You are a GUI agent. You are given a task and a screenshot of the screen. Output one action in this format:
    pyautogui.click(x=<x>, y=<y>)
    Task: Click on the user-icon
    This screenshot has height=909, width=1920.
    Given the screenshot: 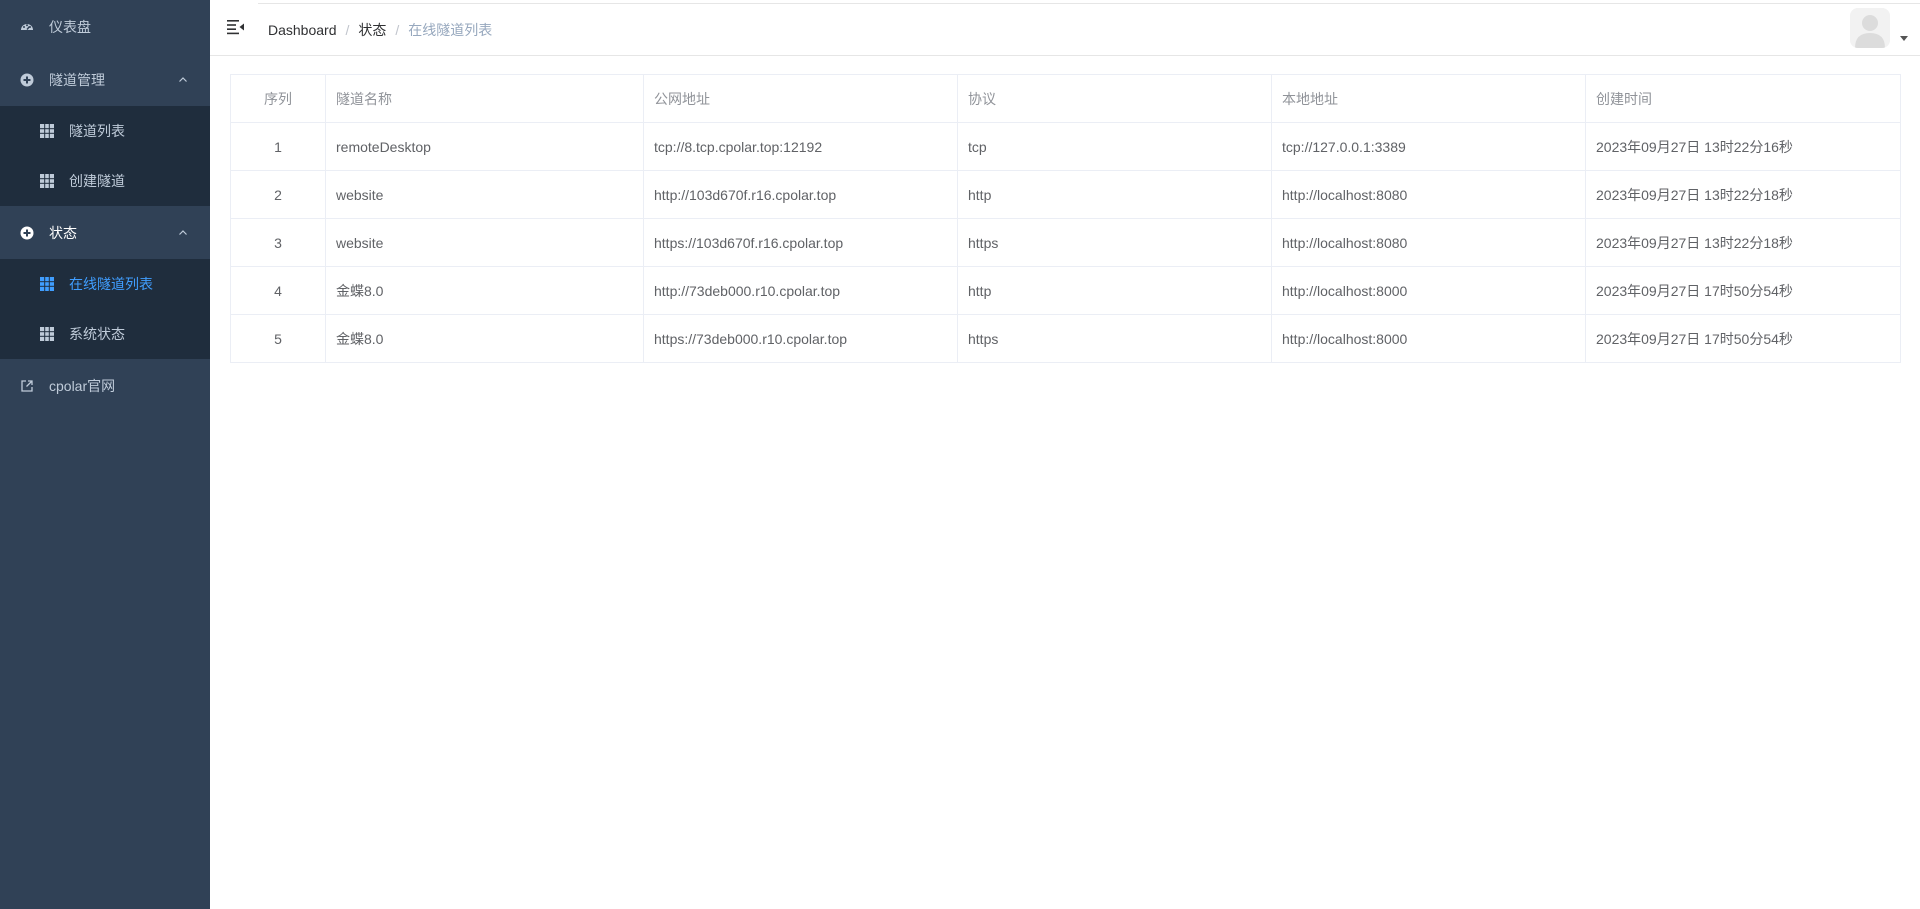 What is the action you would take?
    pyautogui.click(x=1870, y=28)
    